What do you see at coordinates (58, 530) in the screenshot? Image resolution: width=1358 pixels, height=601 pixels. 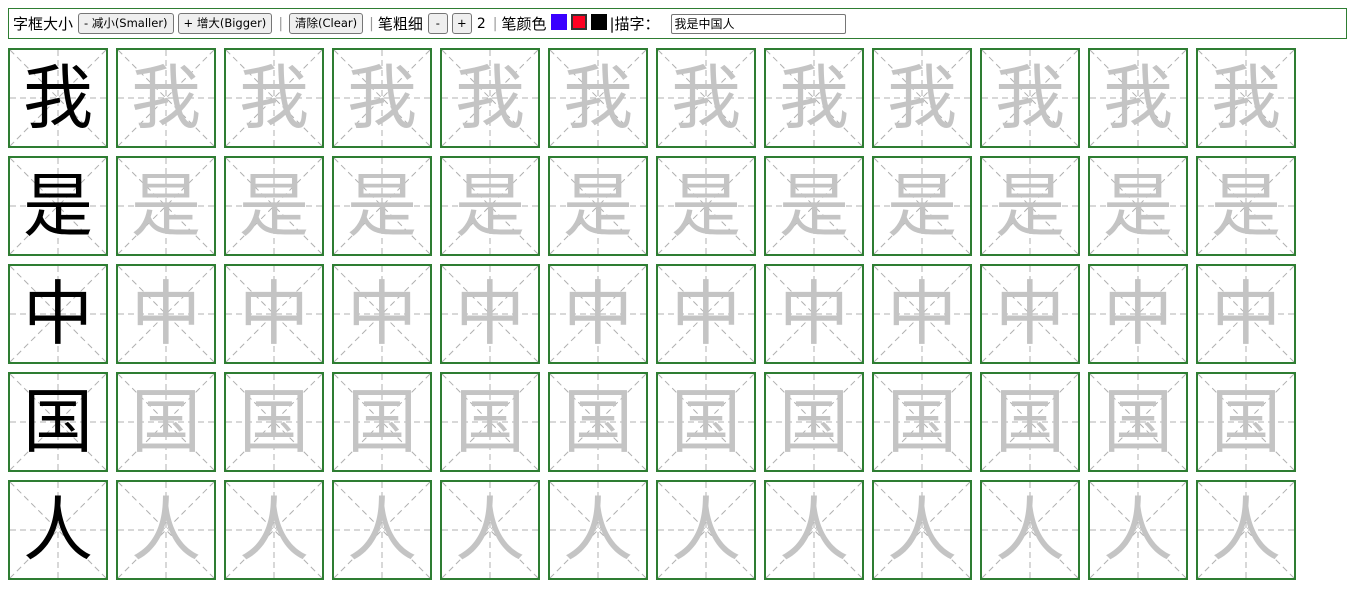 I see `model-character-cell: 人` at bounding box center [58, 530].